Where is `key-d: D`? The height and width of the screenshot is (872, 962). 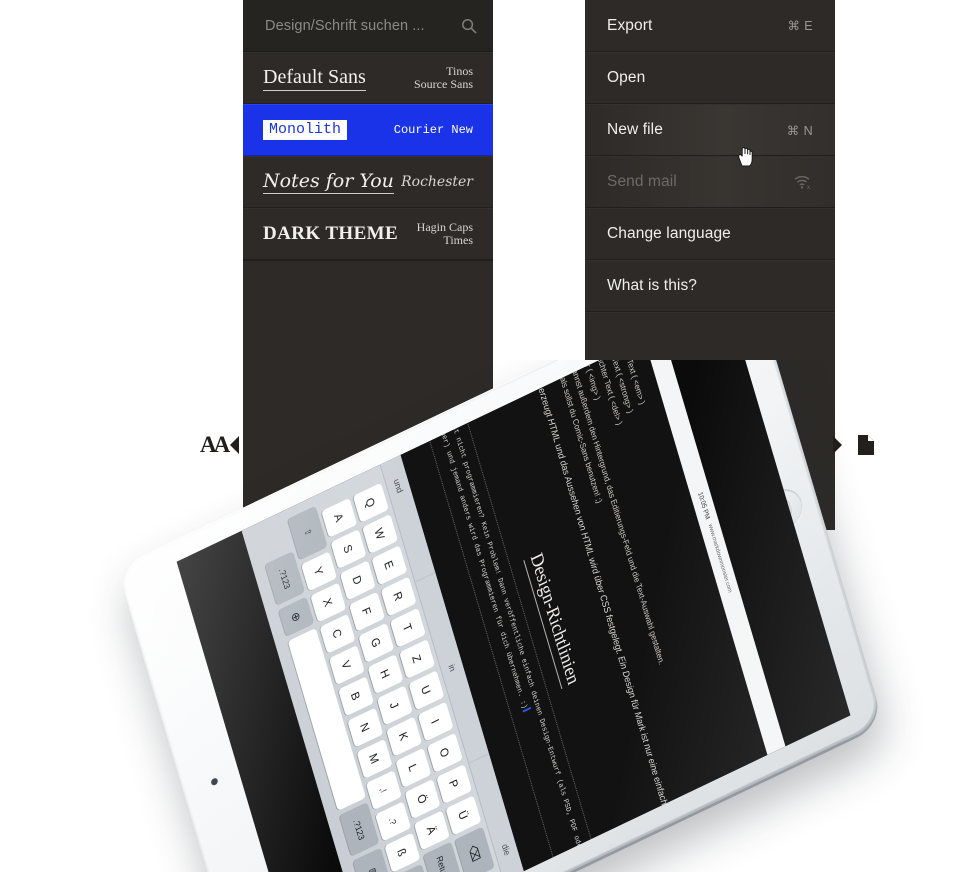 key-d: D is located at coordinates (357, 579).